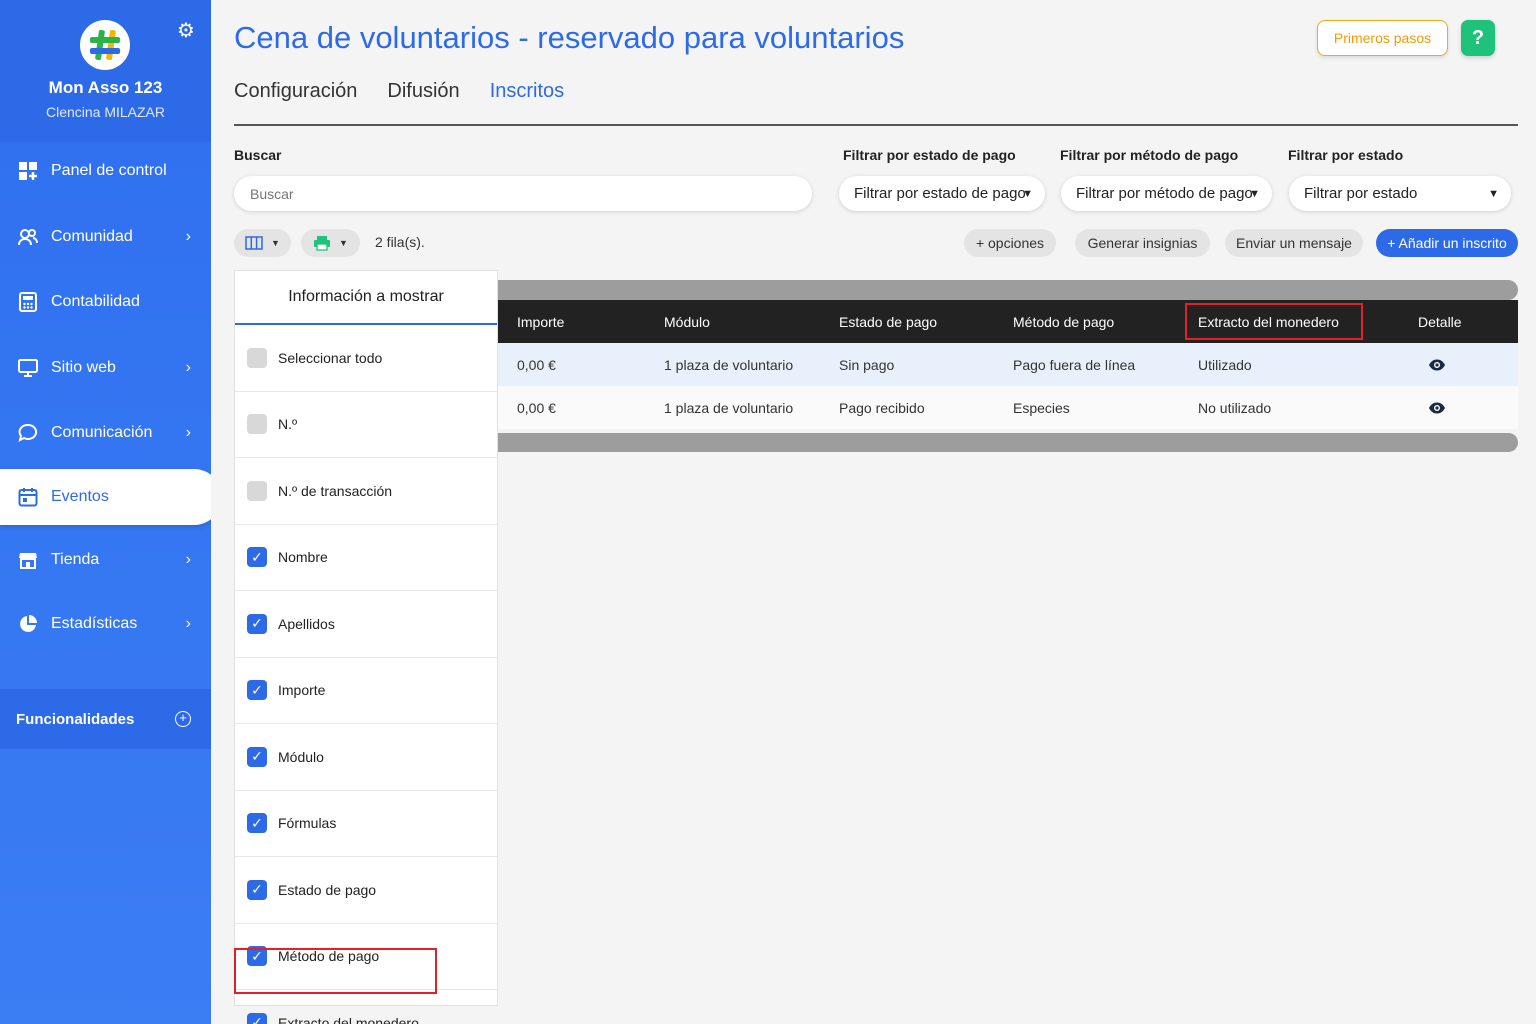 The image size is (1536, 1024). I want to click on status-filter-label: Filtrar por estado, so click(1346, 155).